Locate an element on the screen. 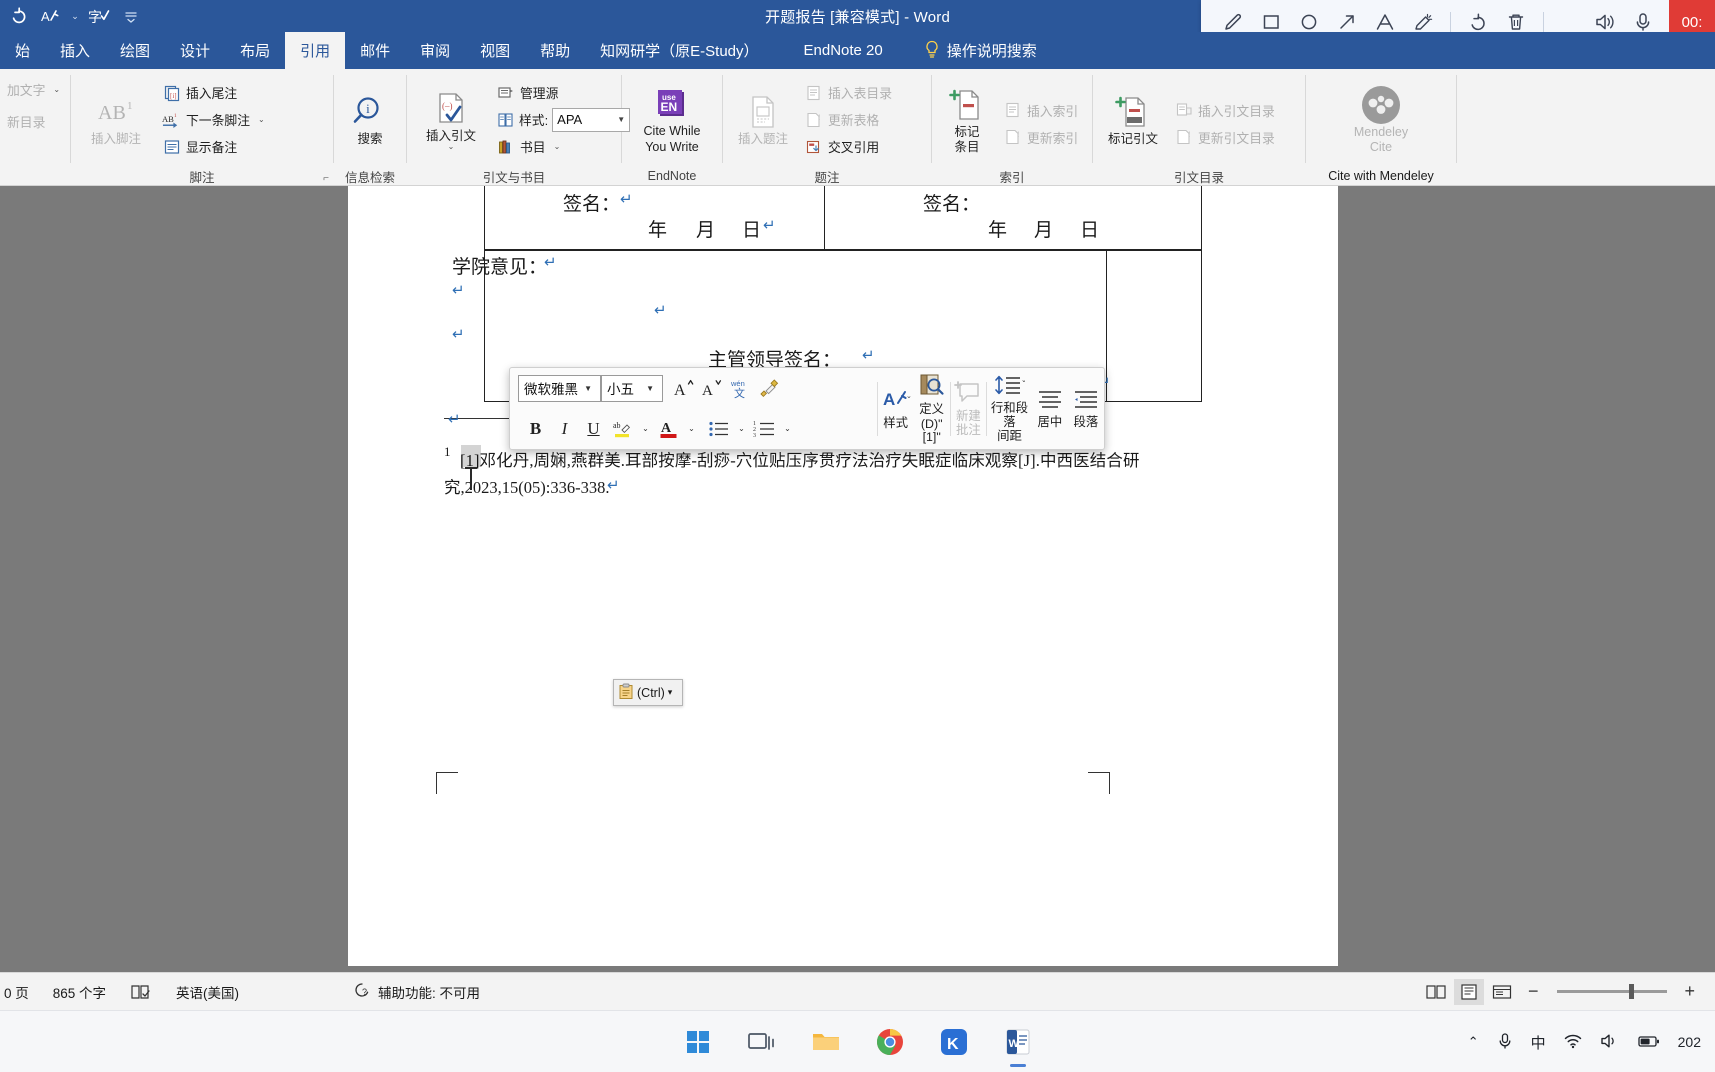 This screenshot has height=1072, width=1715. tab-review: 审阅 is located at coordinates (435, 50).